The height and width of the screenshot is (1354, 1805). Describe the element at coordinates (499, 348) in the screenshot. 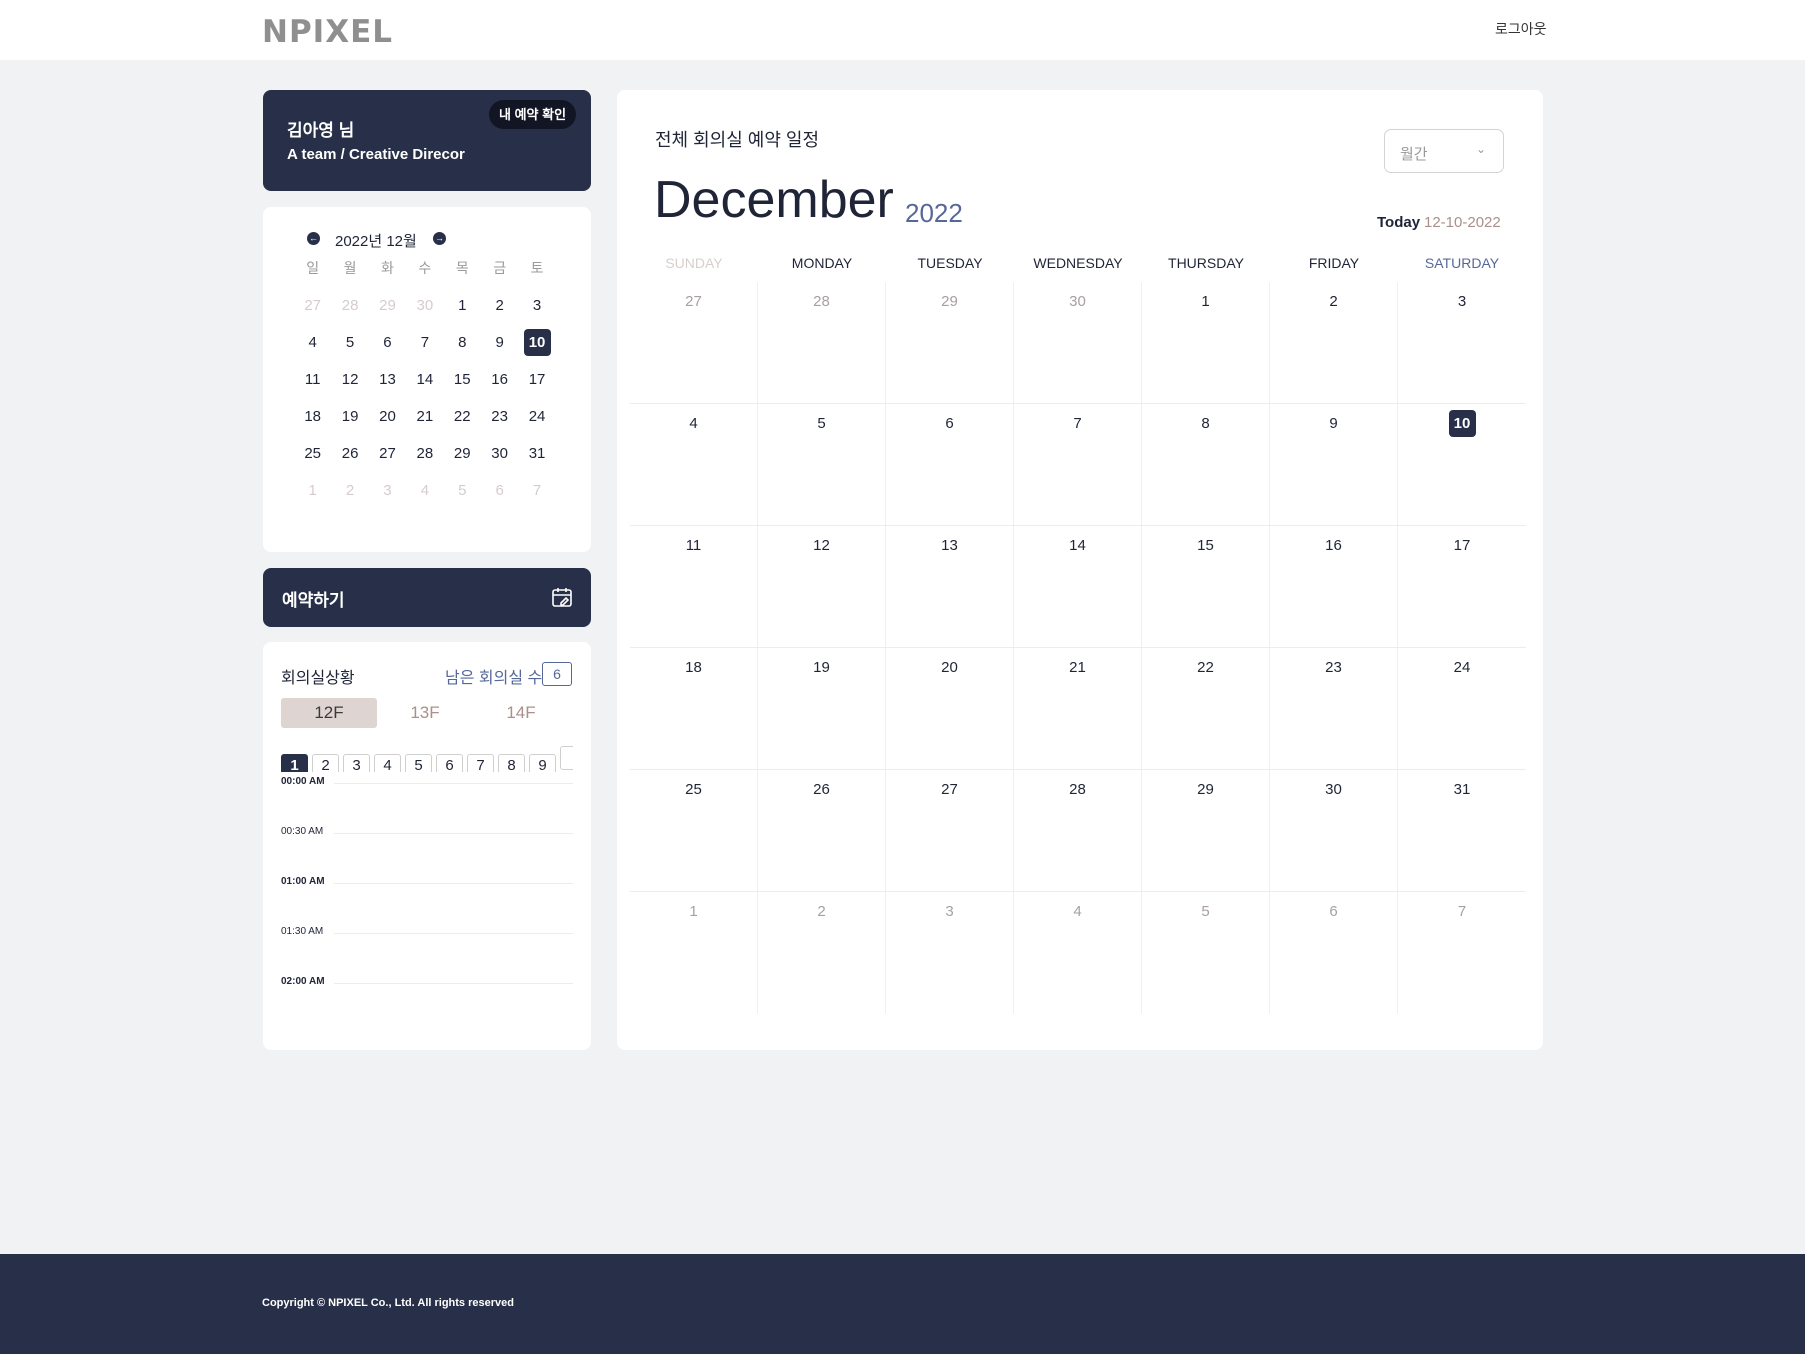

I see `mini-day: 9` at that location.